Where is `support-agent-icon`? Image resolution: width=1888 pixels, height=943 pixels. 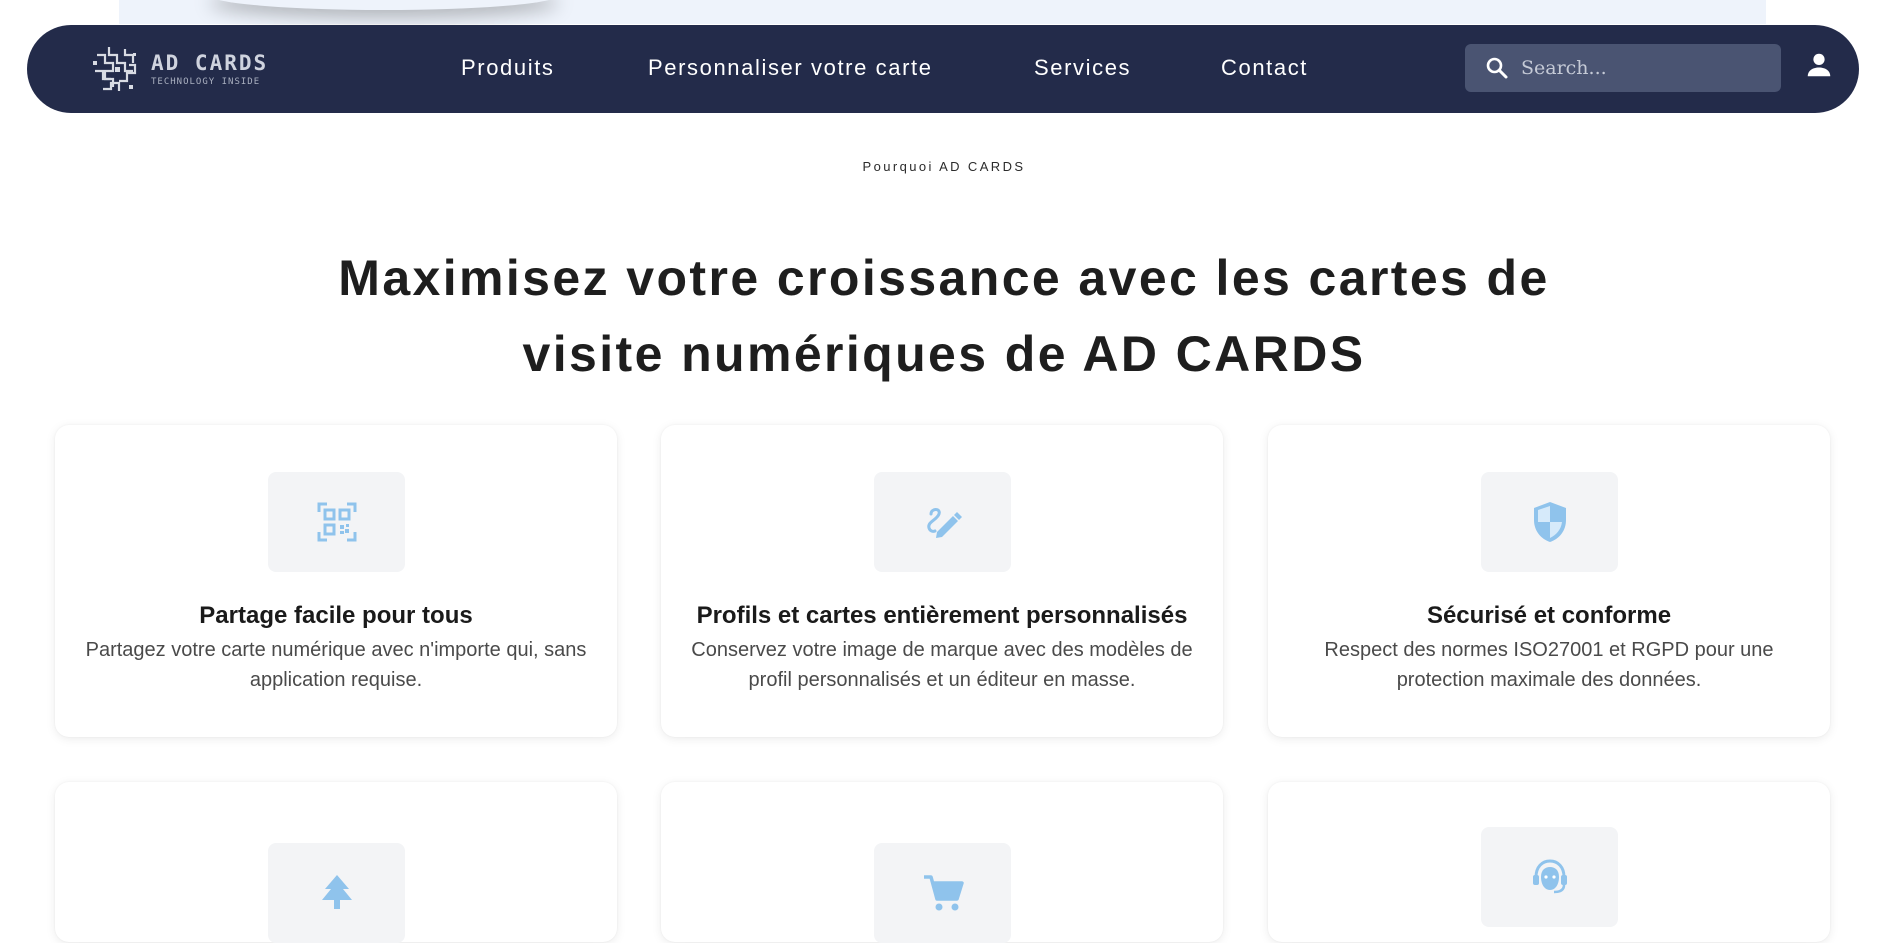 support-agent-icon is located at coordinates (1549, 876).